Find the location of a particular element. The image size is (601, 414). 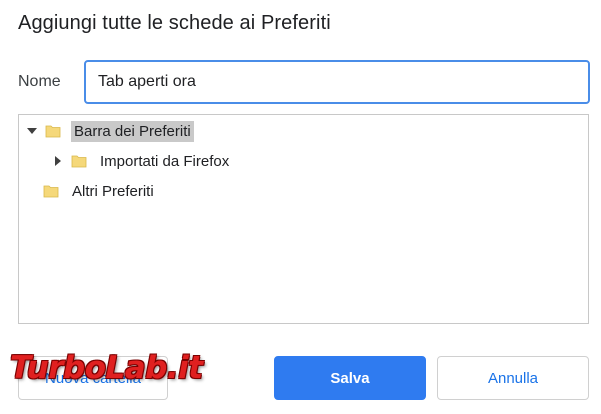

cancel-button: Annulla is located at coordinates (513, 378).